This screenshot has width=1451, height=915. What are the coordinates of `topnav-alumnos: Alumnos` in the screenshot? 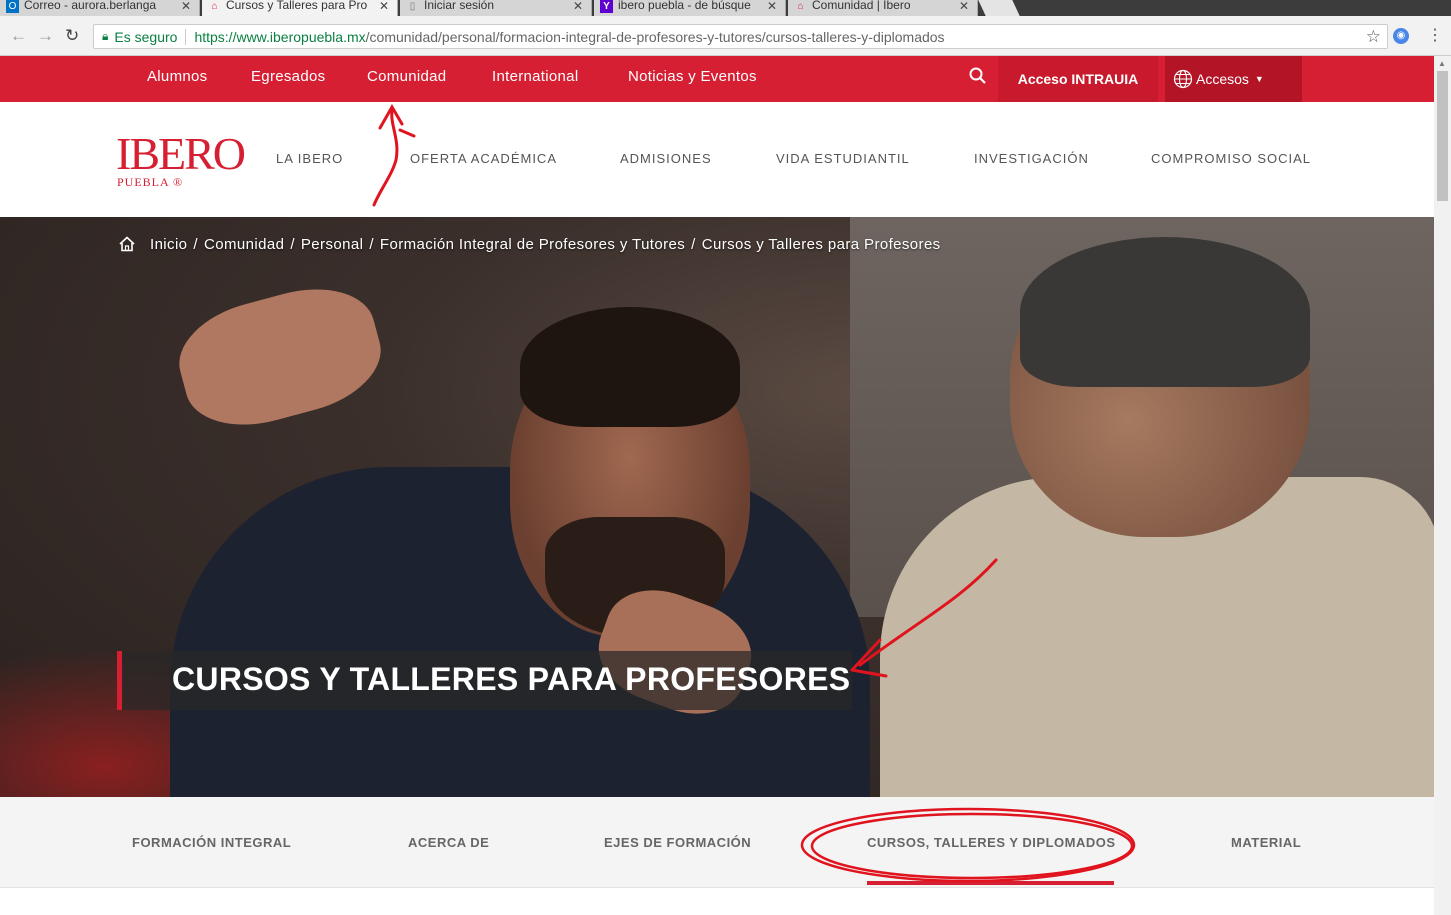 It's located at (177, 76).